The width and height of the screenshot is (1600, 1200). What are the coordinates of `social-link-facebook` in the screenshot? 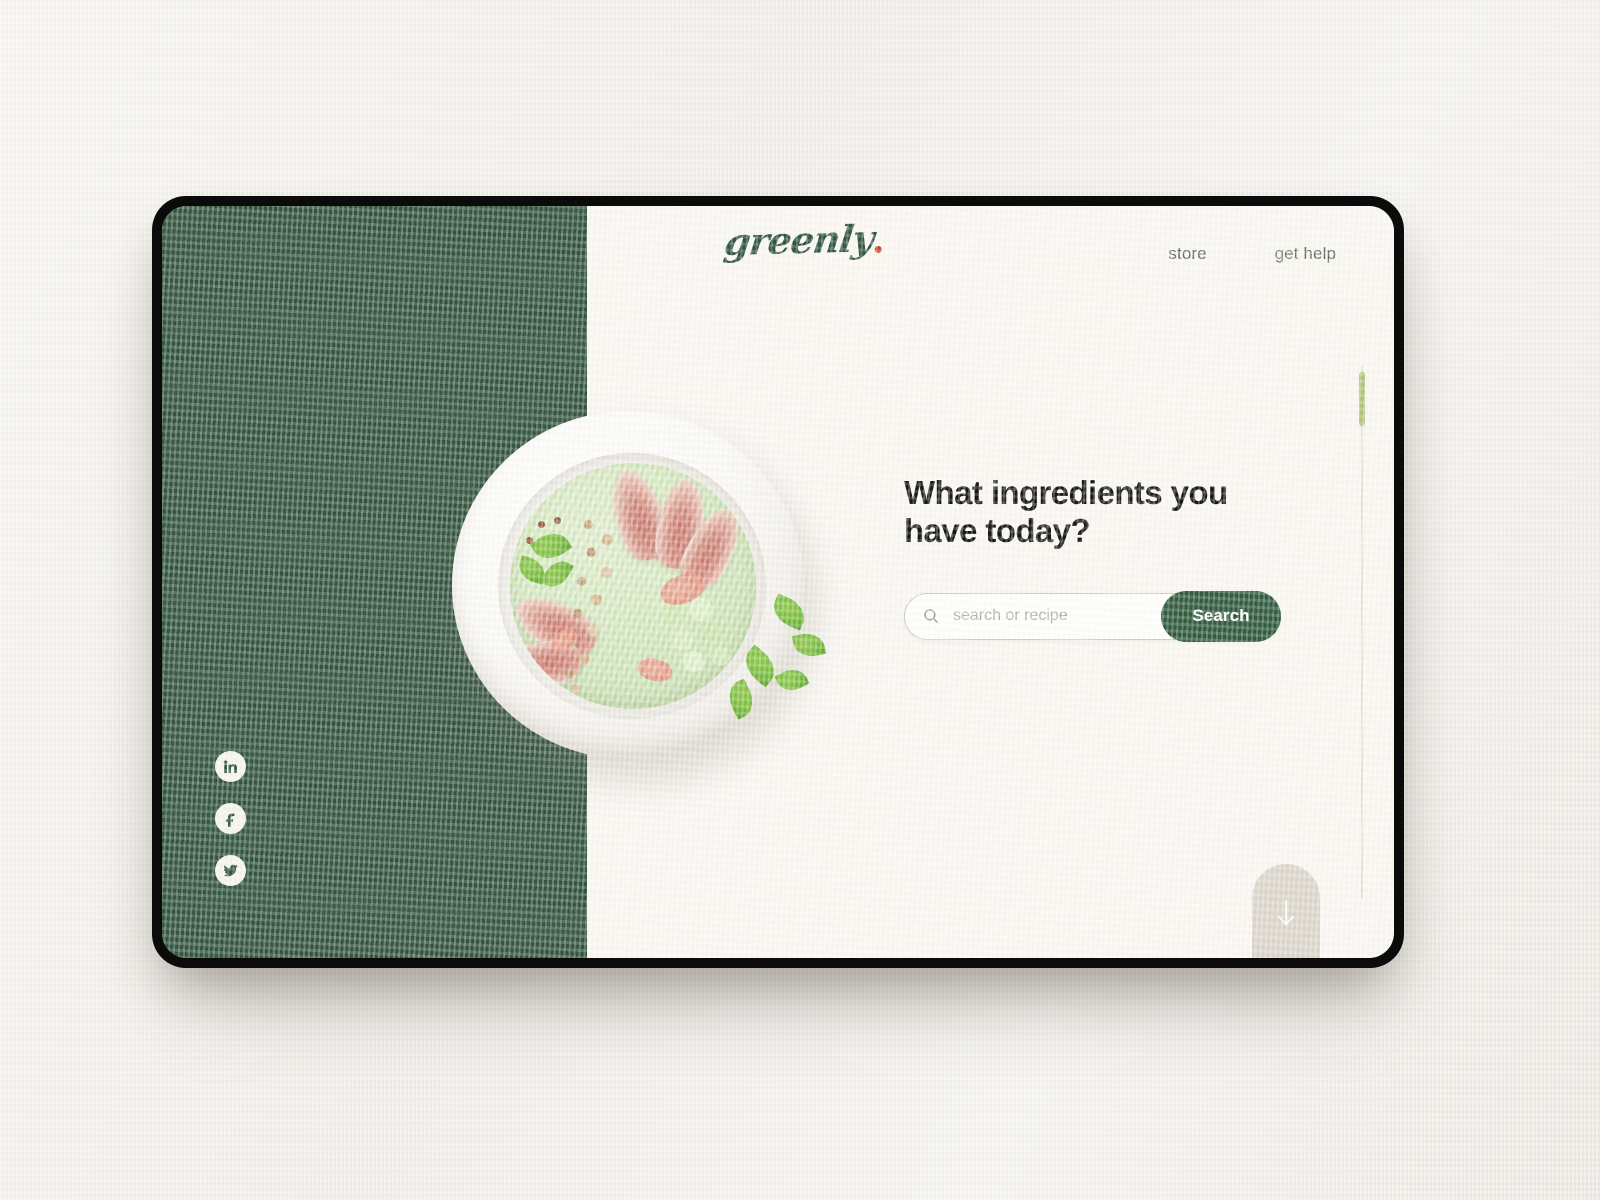 It's located at (230, 818).